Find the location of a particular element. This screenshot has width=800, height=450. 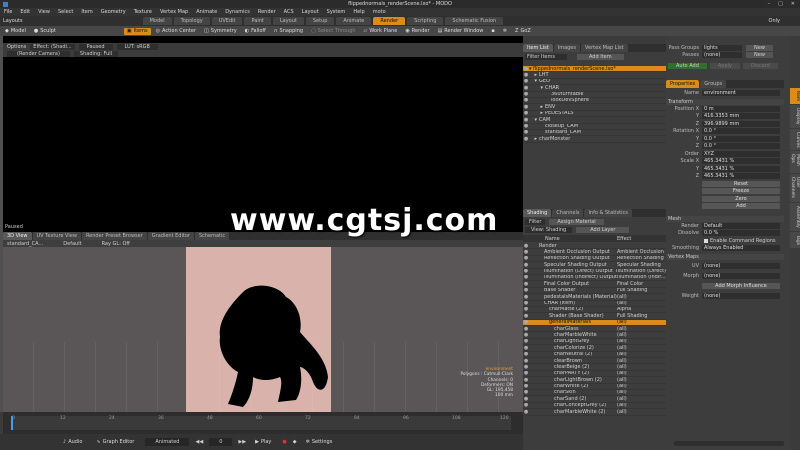

settings-icon-button: ✲ is located at coordinates (505, 31).